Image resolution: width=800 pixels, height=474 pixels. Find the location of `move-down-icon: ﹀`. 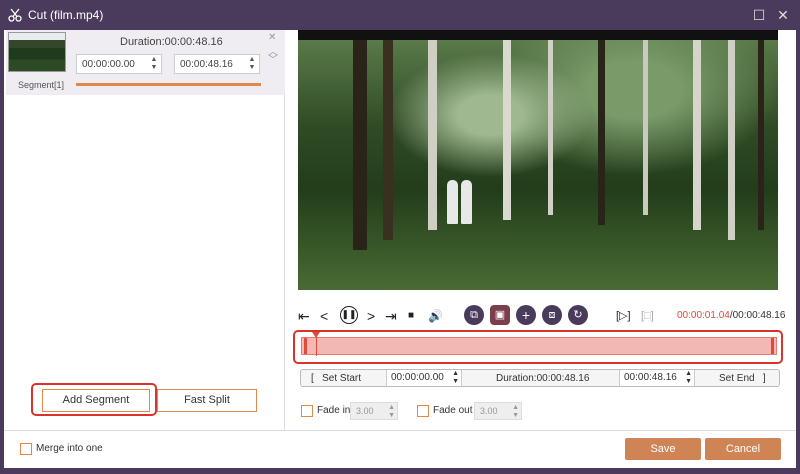

move-down-icon: ﹀ is located at coordinates (273, 58).